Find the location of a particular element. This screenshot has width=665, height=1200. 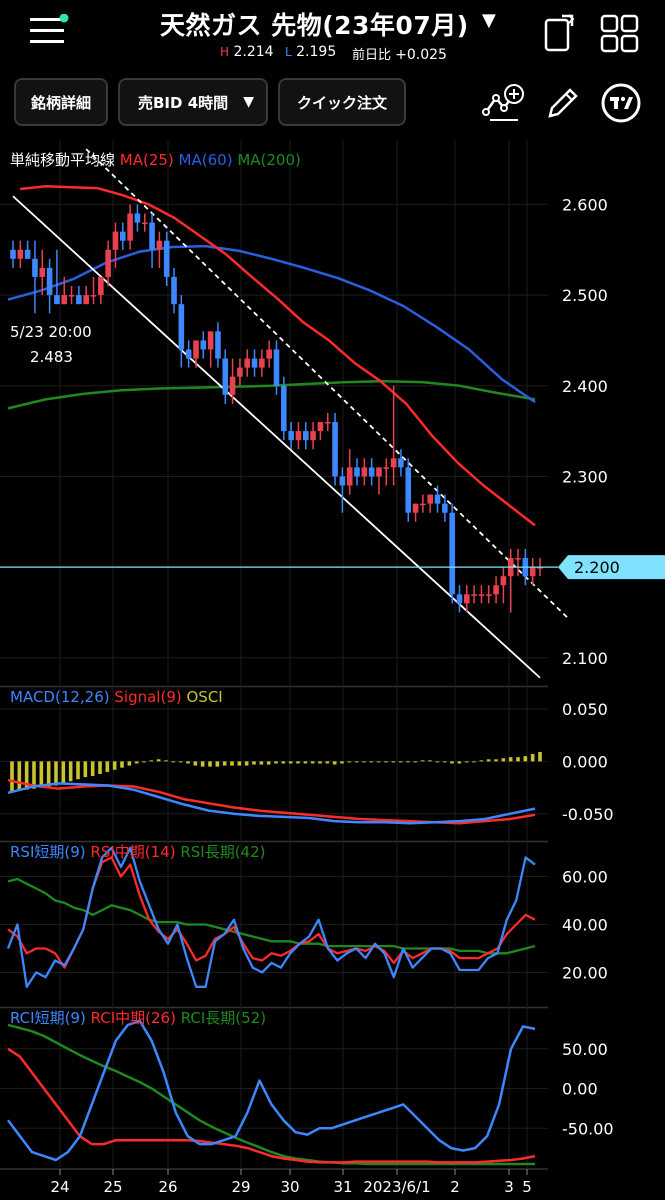

low-value: L 2.195 is located at coordinates (311, 52).